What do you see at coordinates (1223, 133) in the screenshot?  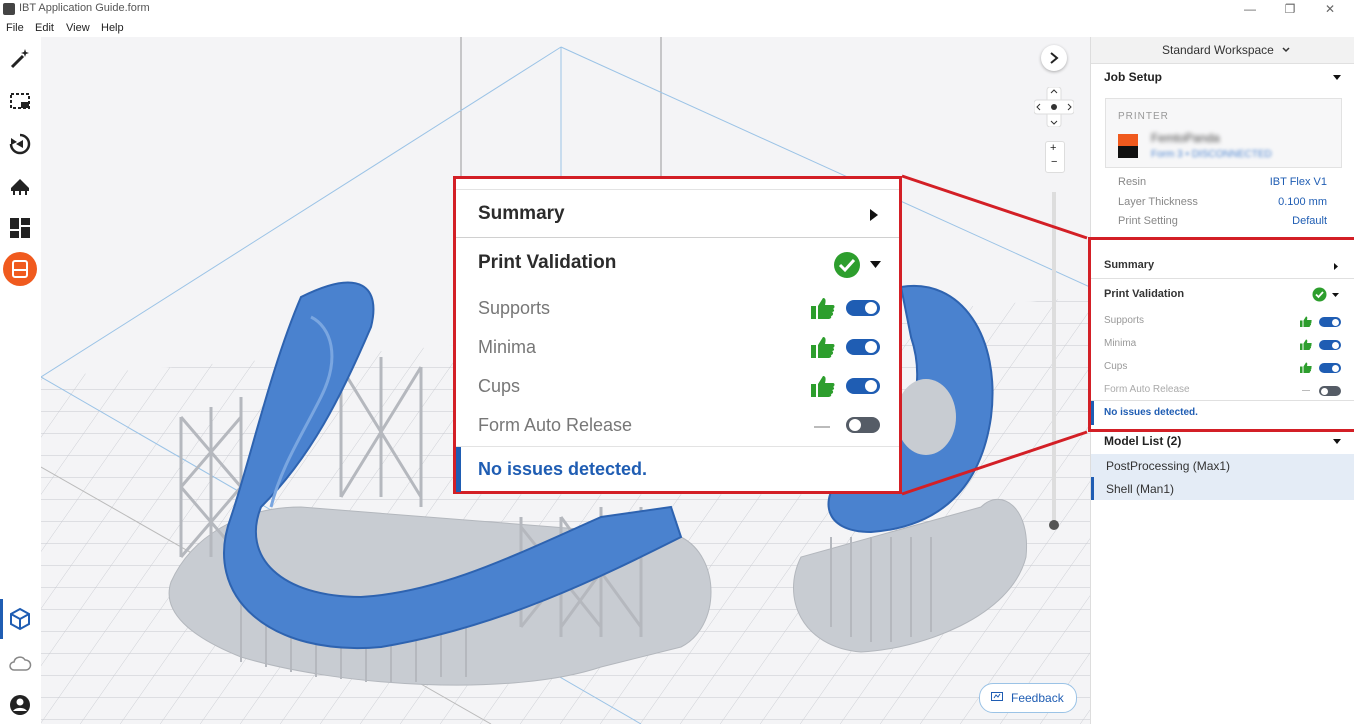 I see `printer-card: PRINTER FemtoPanda Form 3 • DISCONNECTED` at bounding box center [1223, 133].